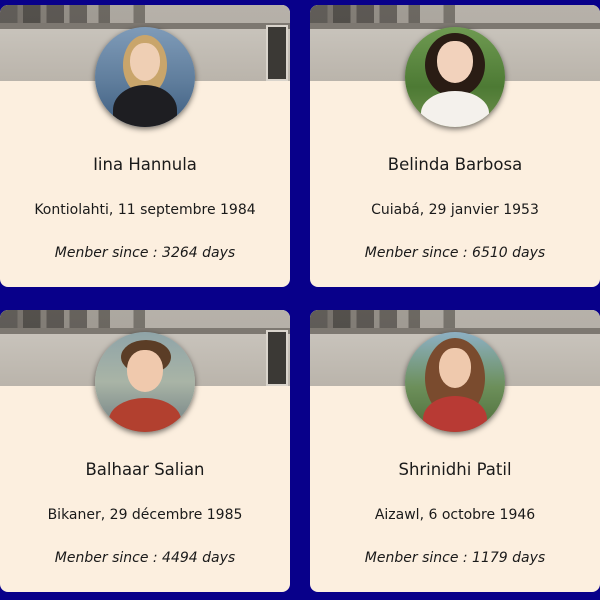 The image size is (600, 600). What do you see at coordinates (455, 253) in the screenshot?
I see `member-since-text: Menber since : 6510 days` at bounding box center [455, 253].